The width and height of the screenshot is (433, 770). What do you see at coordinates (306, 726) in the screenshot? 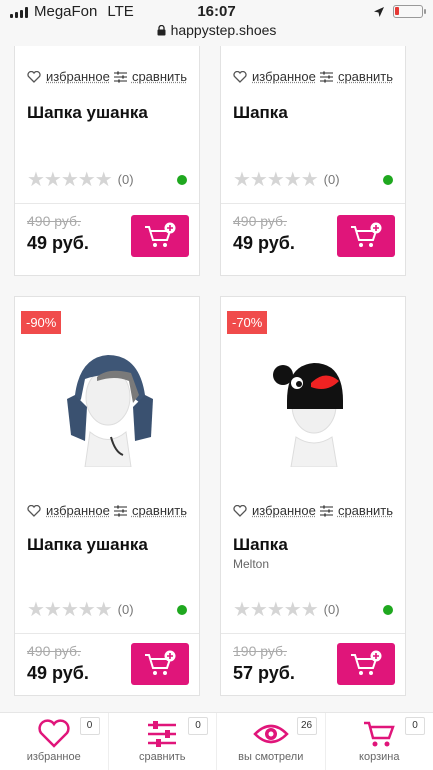
I see `nav-count-badge: 26` at bounding box center [306, 726].